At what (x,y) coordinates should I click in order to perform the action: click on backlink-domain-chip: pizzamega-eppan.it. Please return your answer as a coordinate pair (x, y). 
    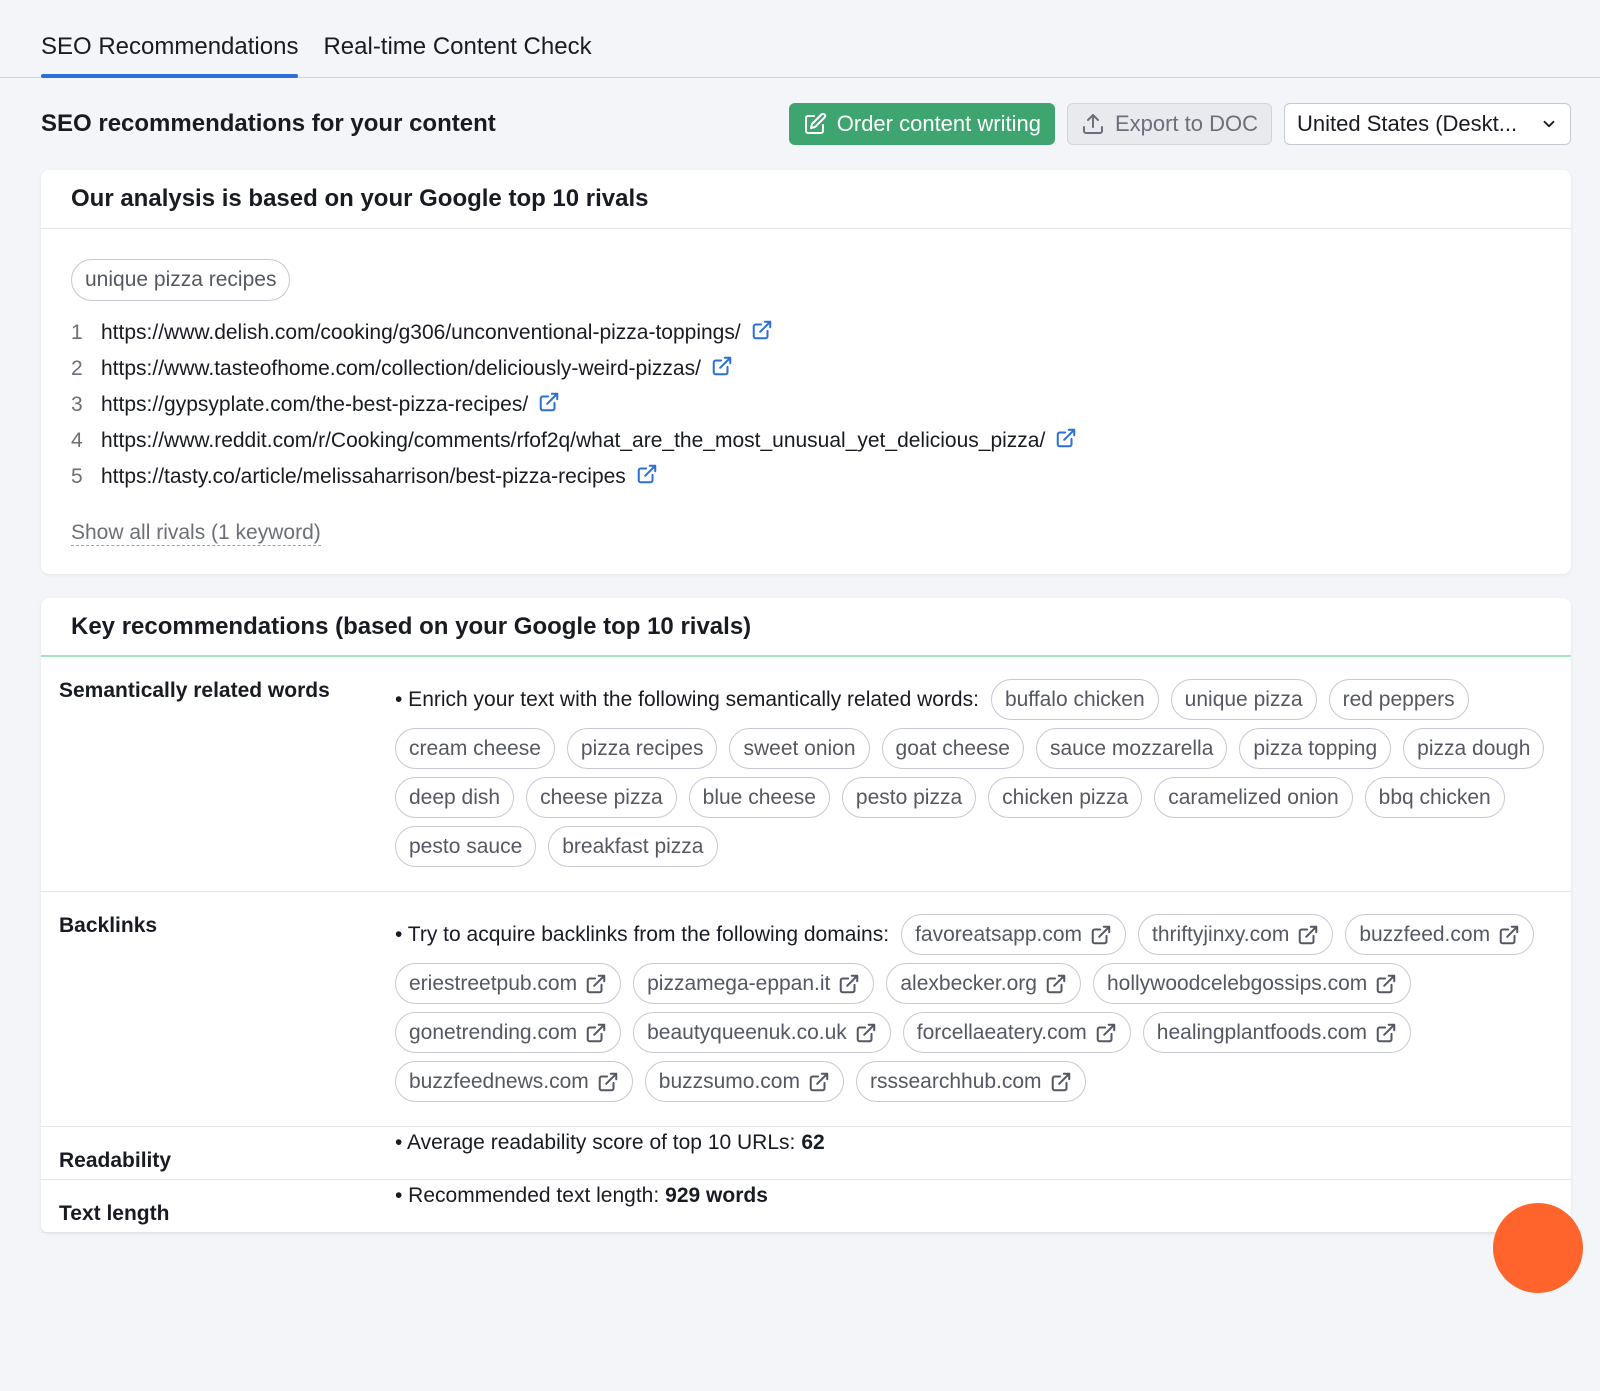
    Looking at the image, I should click on (754, 983).